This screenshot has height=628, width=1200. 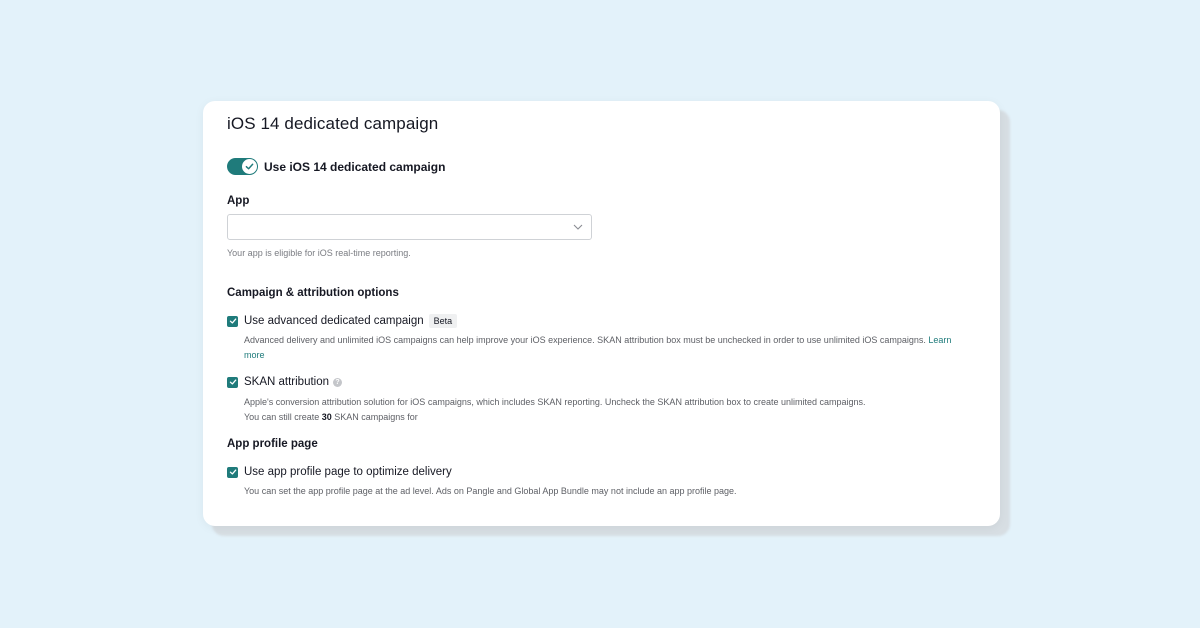 What do you see at coordinates (376, 417) in the screenshot?
I see `skan-remaining-suffix: SKAN campaigns for` at bounding box center [376, 417].